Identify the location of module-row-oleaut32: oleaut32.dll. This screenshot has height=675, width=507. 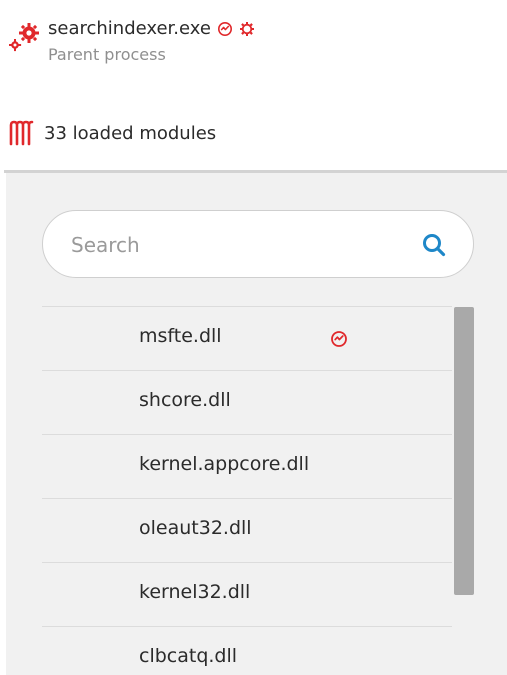
(247, 530).